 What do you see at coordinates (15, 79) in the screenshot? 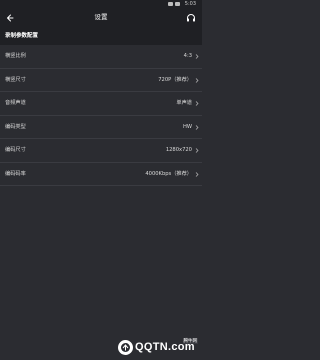
I see `setting-label: 横竖尺寸` at bounding box center [15, 79].